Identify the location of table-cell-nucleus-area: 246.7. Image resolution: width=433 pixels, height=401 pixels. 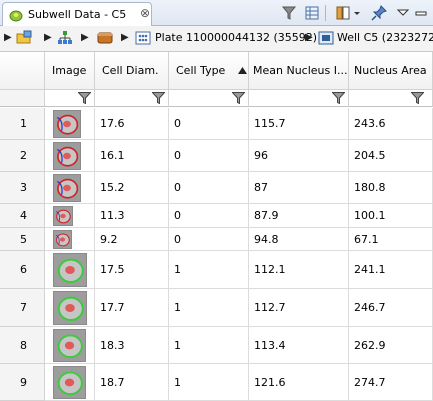
(391, 308).